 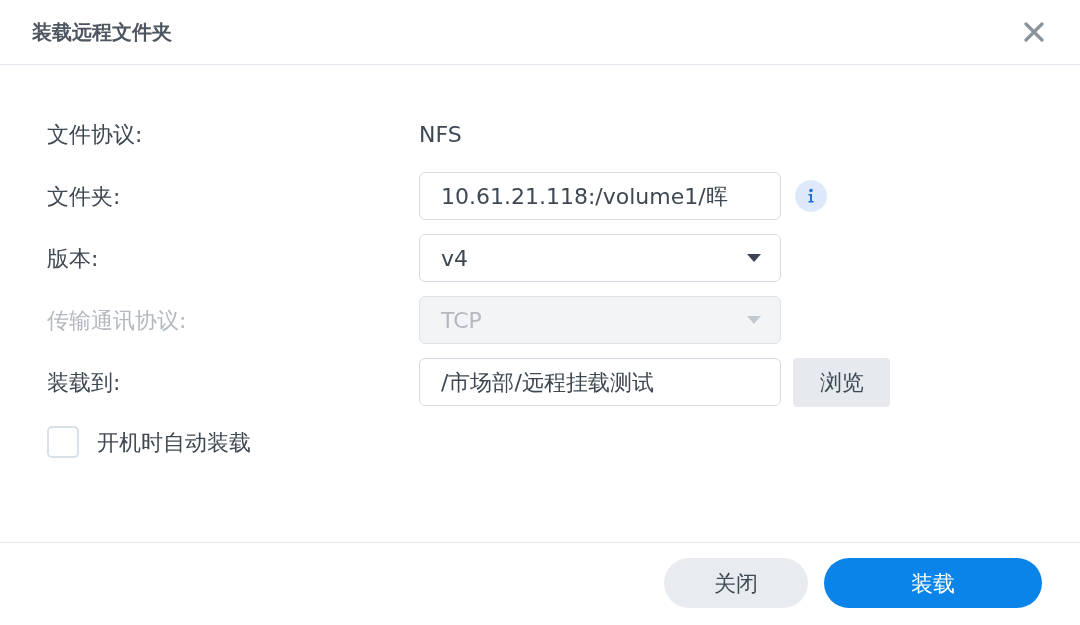 What do you see at coordinates (440, 134) in the screenshot?
I see `protocol-value: NFS` at bounding box center [440, 134].